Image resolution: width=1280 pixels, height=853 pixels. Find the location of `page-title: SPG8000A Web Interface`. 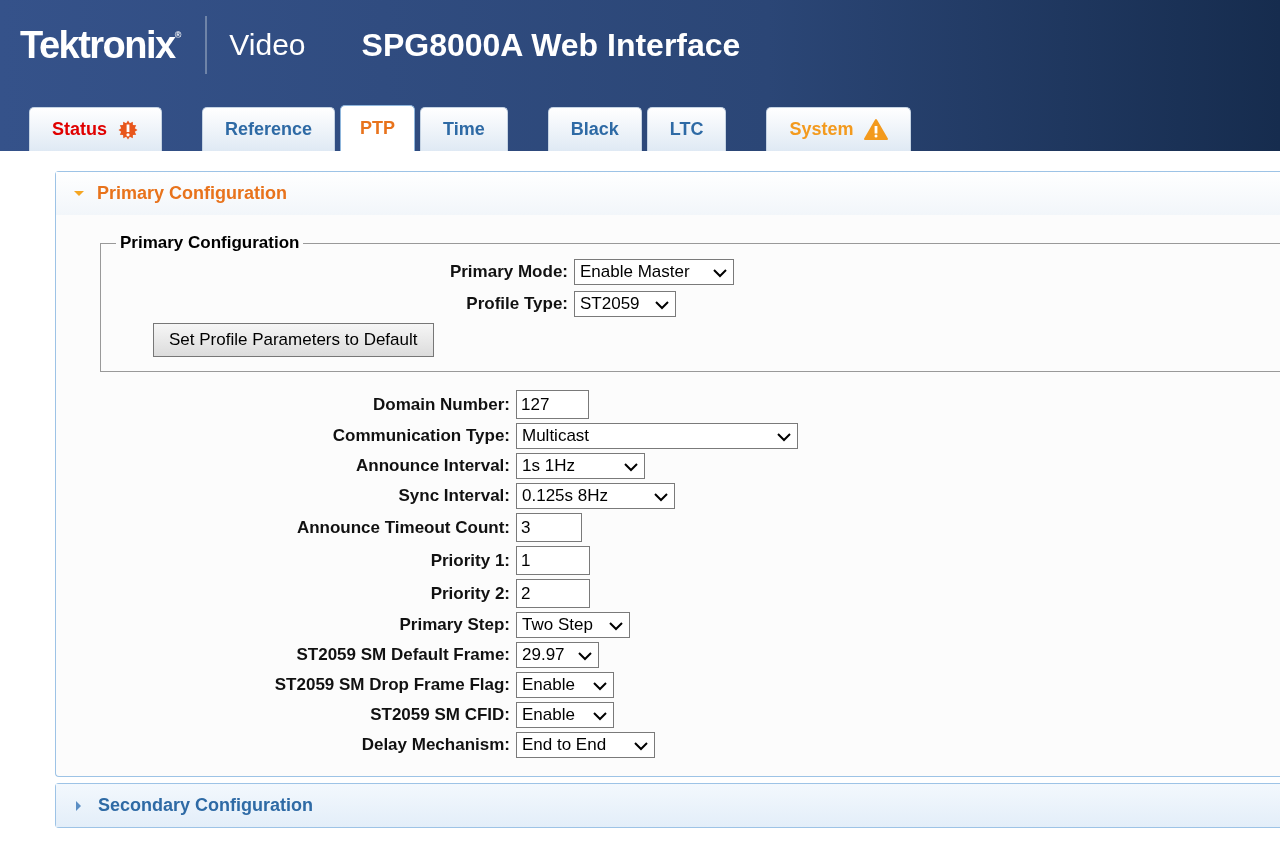

page-title: SPG8000A Web Interface is located at coordinates (551, 45).